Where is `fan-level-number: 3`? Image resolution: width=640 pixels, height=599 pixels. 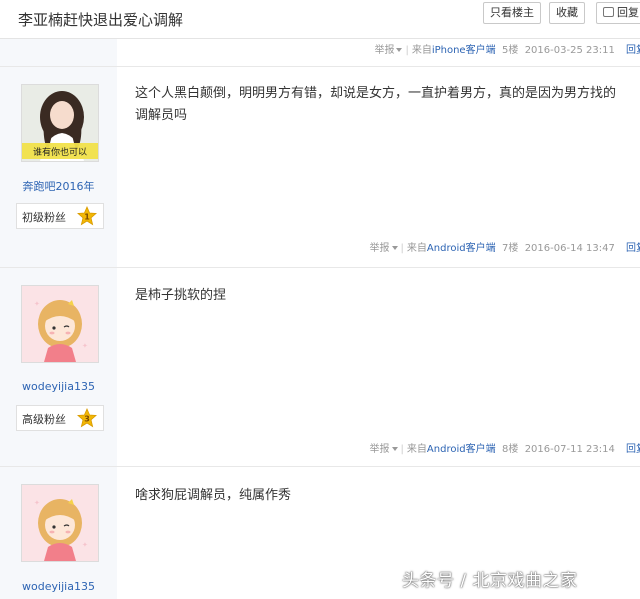 fan-level-number: 3 is located at coordinates (87, 419).